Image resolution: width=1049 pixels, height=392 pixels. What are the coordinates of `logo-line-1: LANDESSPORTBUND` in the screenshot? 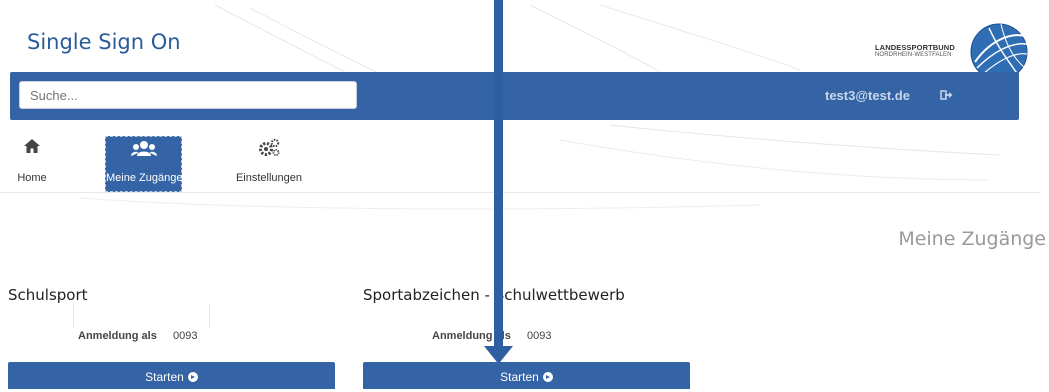 It's located at (915, 47).